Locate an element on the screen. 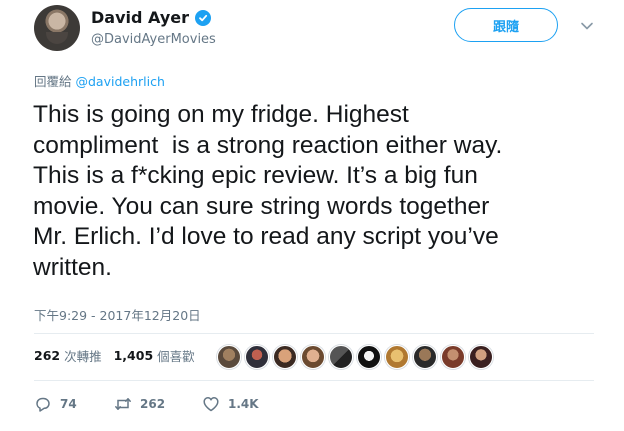 This screenshot has height=431, width=624. like-count: 1.4K is located at coordinates (243, 404).